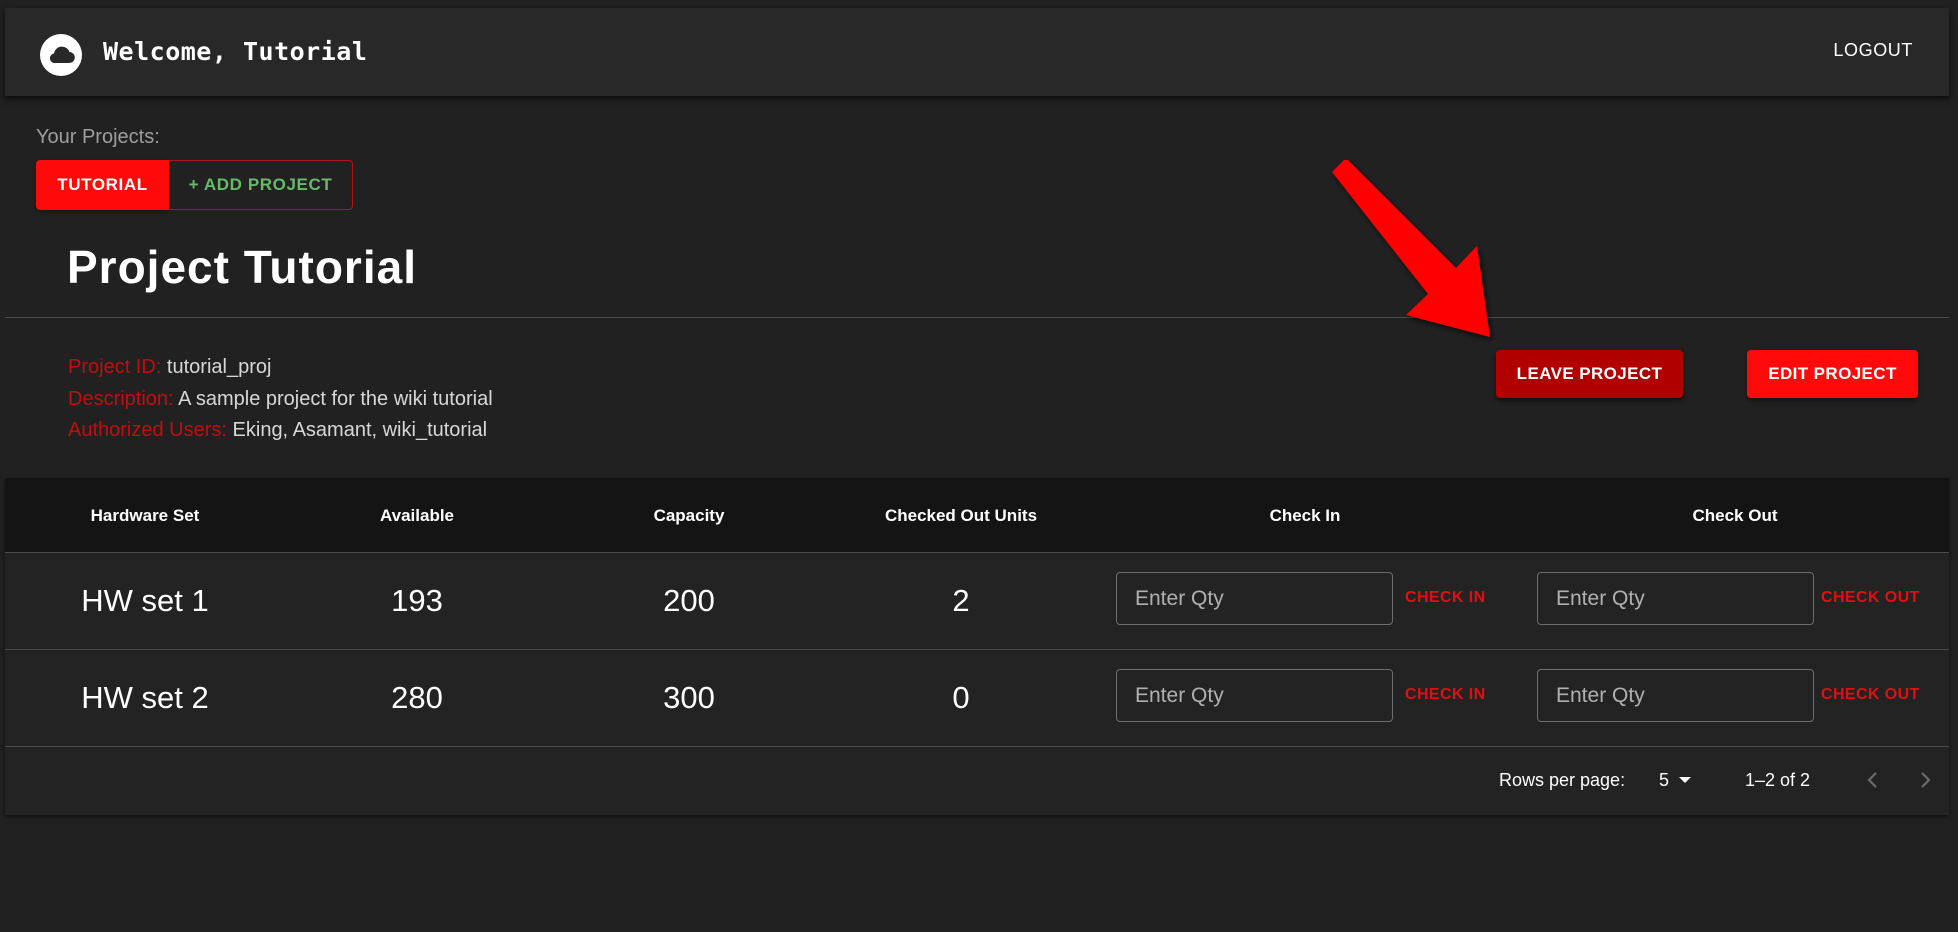 This screenshot has width=1958, height=932. I want to click on project-tab-tutorial: TUTORIAL, so click(102, 185).